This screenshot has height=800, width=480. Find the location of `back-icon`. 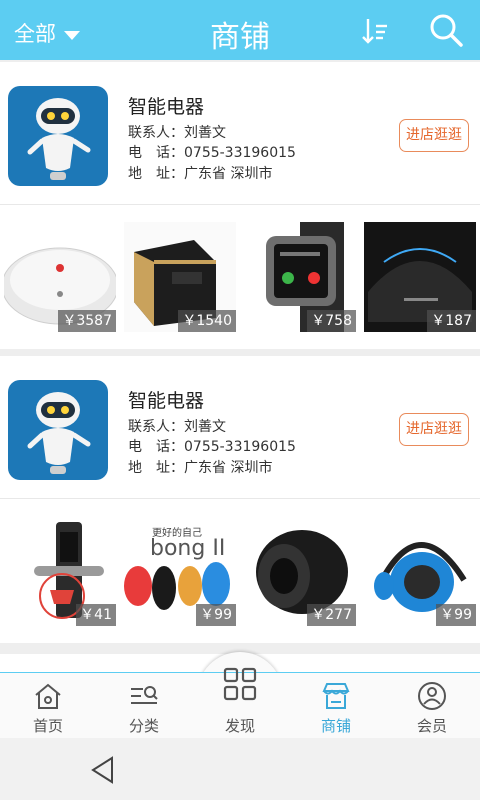

back-icon is located at coordinates (103, 770).